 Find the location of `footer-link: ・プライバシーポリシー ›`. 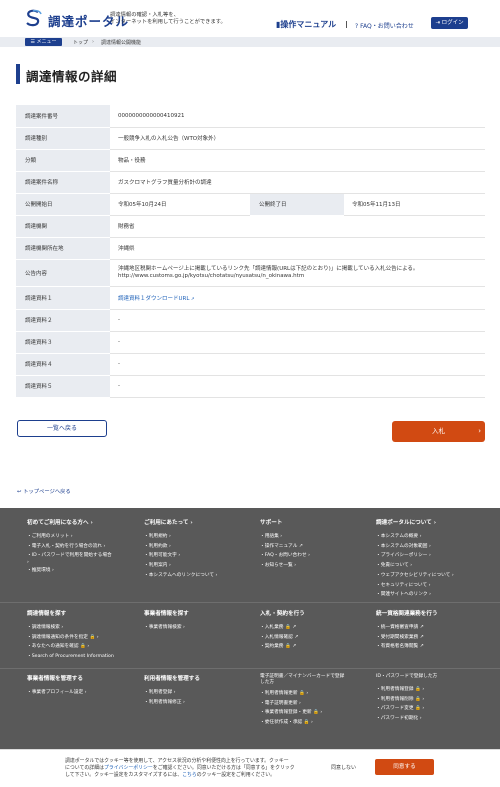

footer-link: ・プライバシーポリシー › is located at coordinates (436, 556).